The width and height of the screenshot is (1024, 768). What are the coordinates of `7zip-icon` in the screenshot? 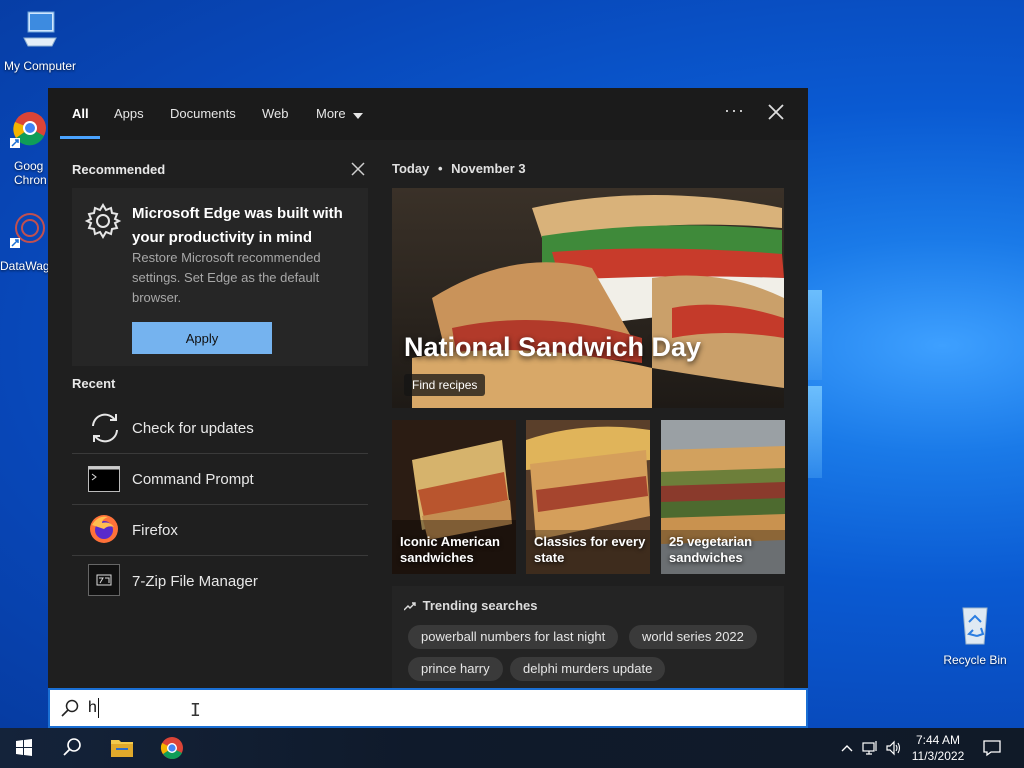 It's located at (104, 580).